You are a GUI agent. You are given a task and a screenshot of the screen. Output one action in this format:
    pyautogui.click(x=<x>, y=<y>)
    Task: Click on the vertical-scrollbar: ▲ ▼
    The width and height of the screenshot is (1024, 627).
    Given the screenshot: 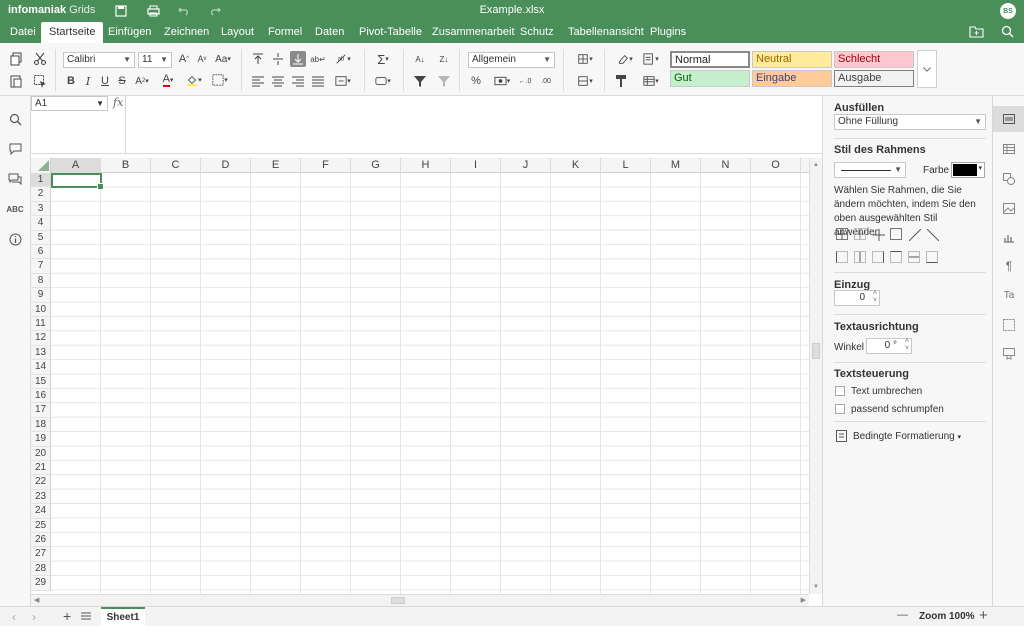 What is the action you would take?
    pyautogui.click(x=815, y=376)
    